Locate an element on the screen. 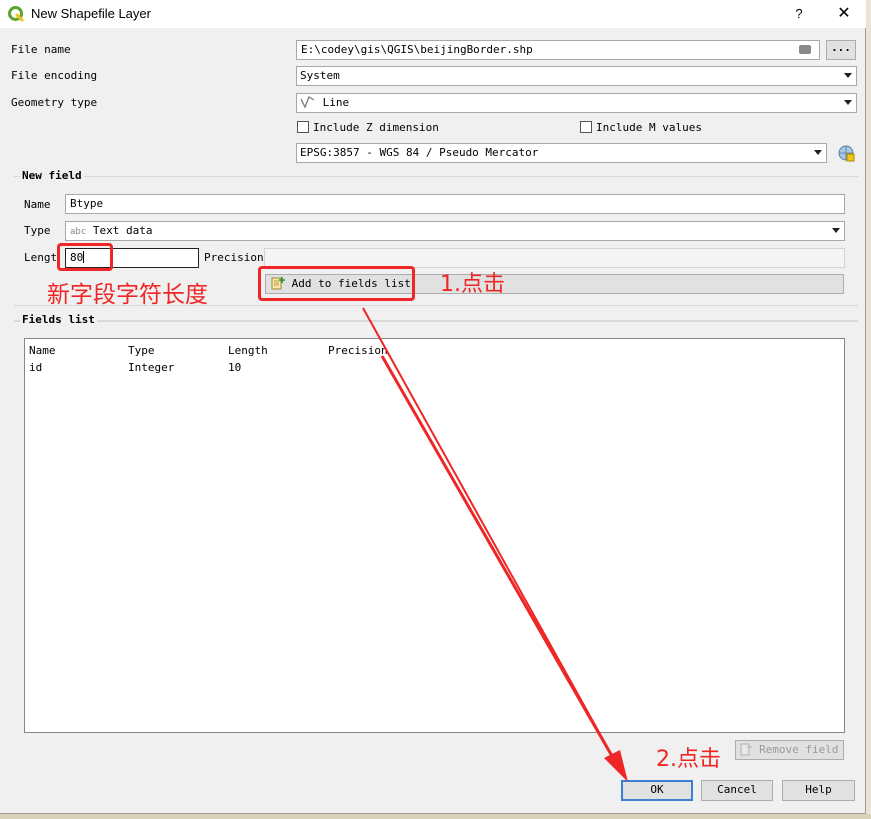 The image size is (871, 819). arrow-line-thick is located at coordinates (501, 563).